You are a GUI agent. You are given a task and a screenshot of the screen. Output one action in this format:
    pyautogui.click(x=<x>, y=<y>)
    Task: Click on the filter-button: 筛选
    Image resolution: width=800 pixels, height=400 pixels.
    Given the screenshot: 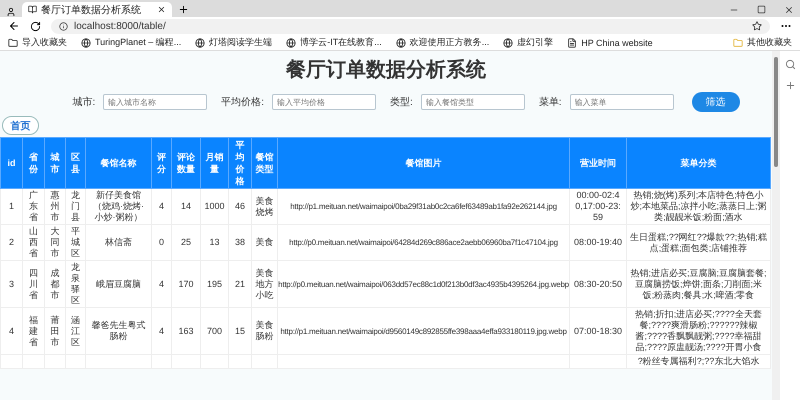 What is the action you would take?
    pyautogui.click(x=716, y=102)
    